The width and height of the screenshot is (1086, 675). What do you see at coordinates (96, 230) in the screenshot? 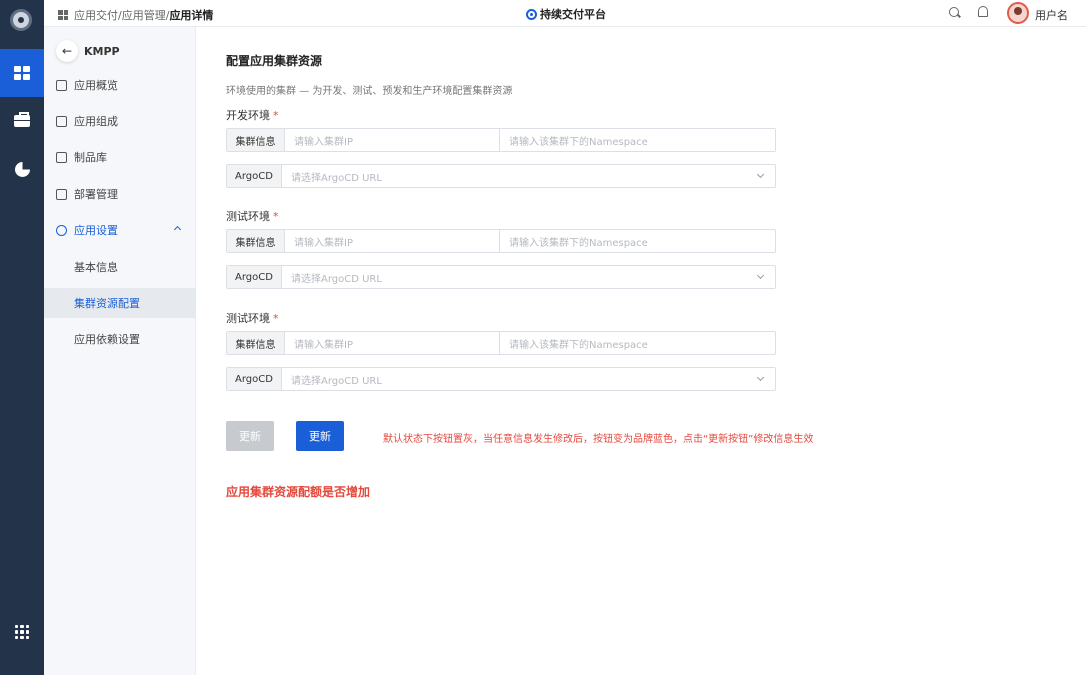
I see `sidebar-item-label: 应用设置` at bounding box center [96, 230].